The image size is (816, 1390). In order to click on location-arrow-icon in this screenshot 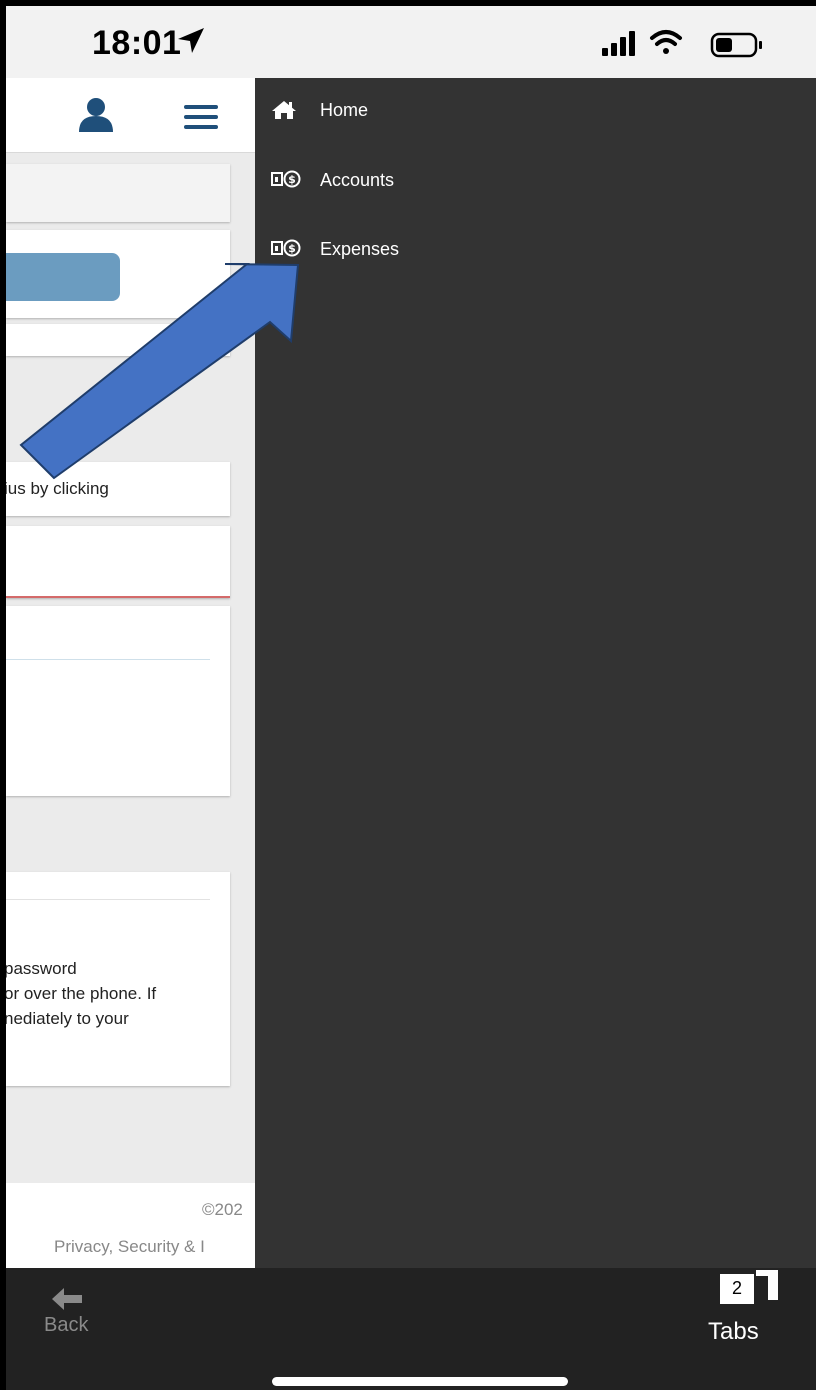, I will do `click(191, 42)`.